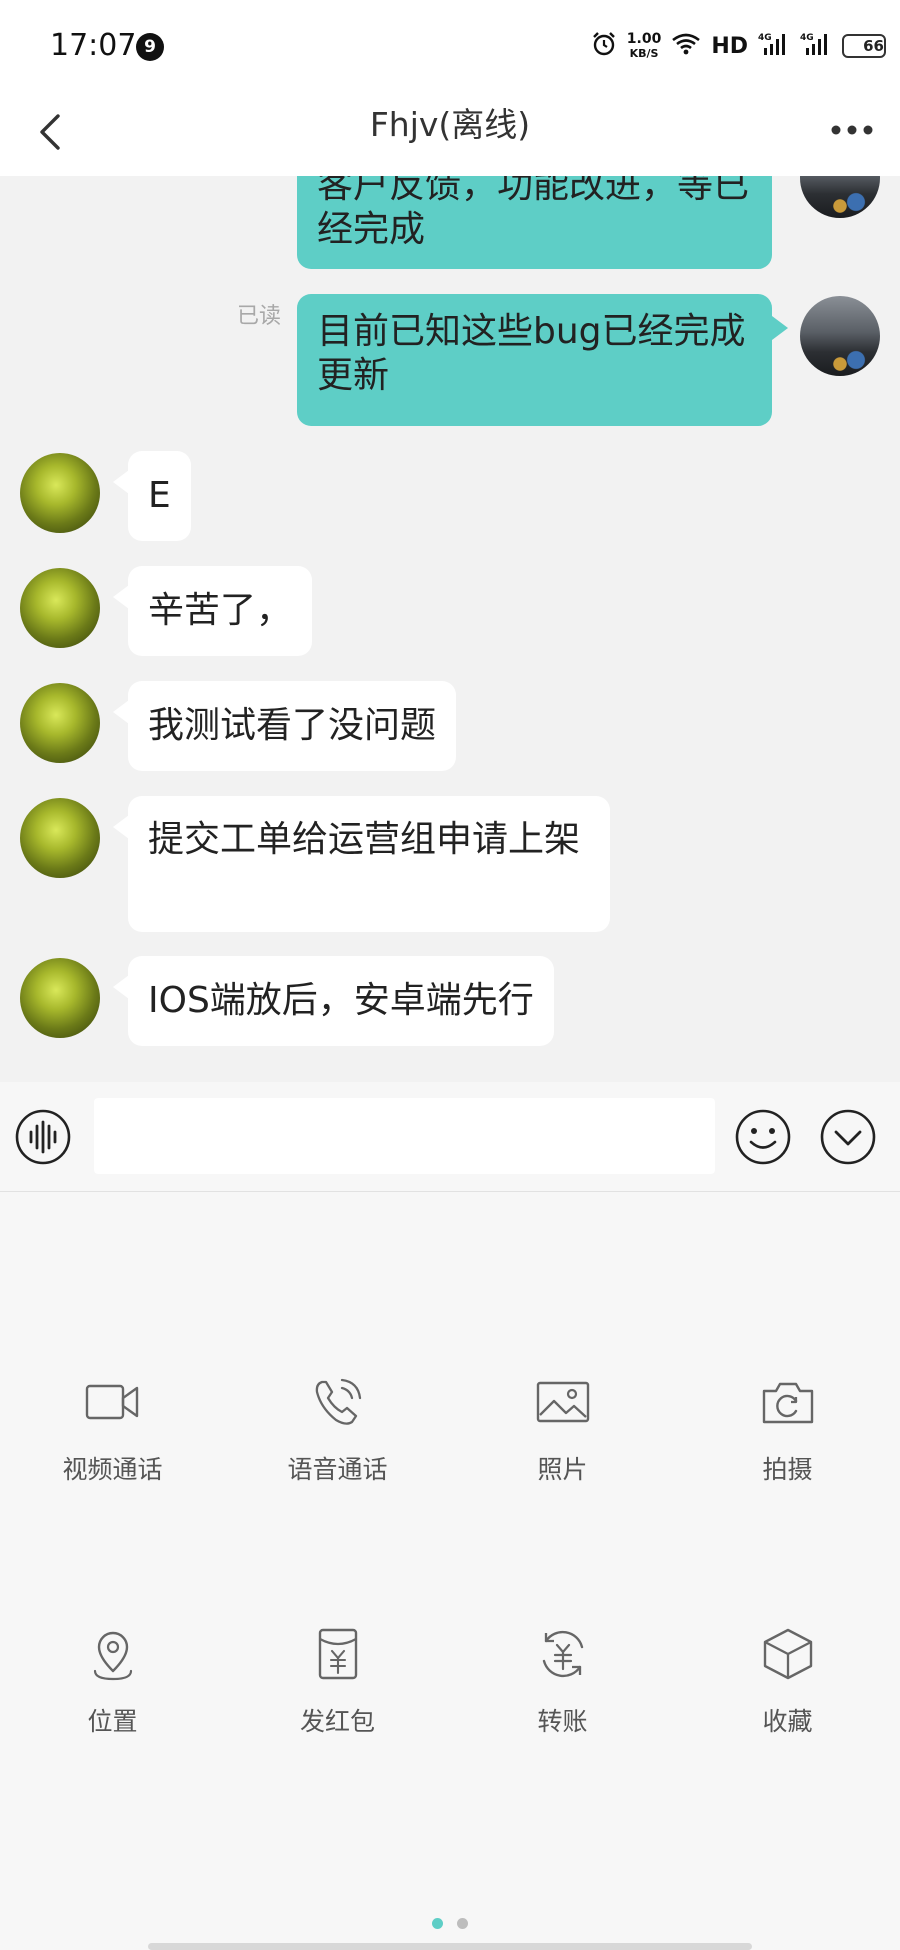 The height and width of the screenshot is (1950, 900). Describe the element at coordinates (562, 1469) in the screenshot. I see `tool-label: 照片` at that location.